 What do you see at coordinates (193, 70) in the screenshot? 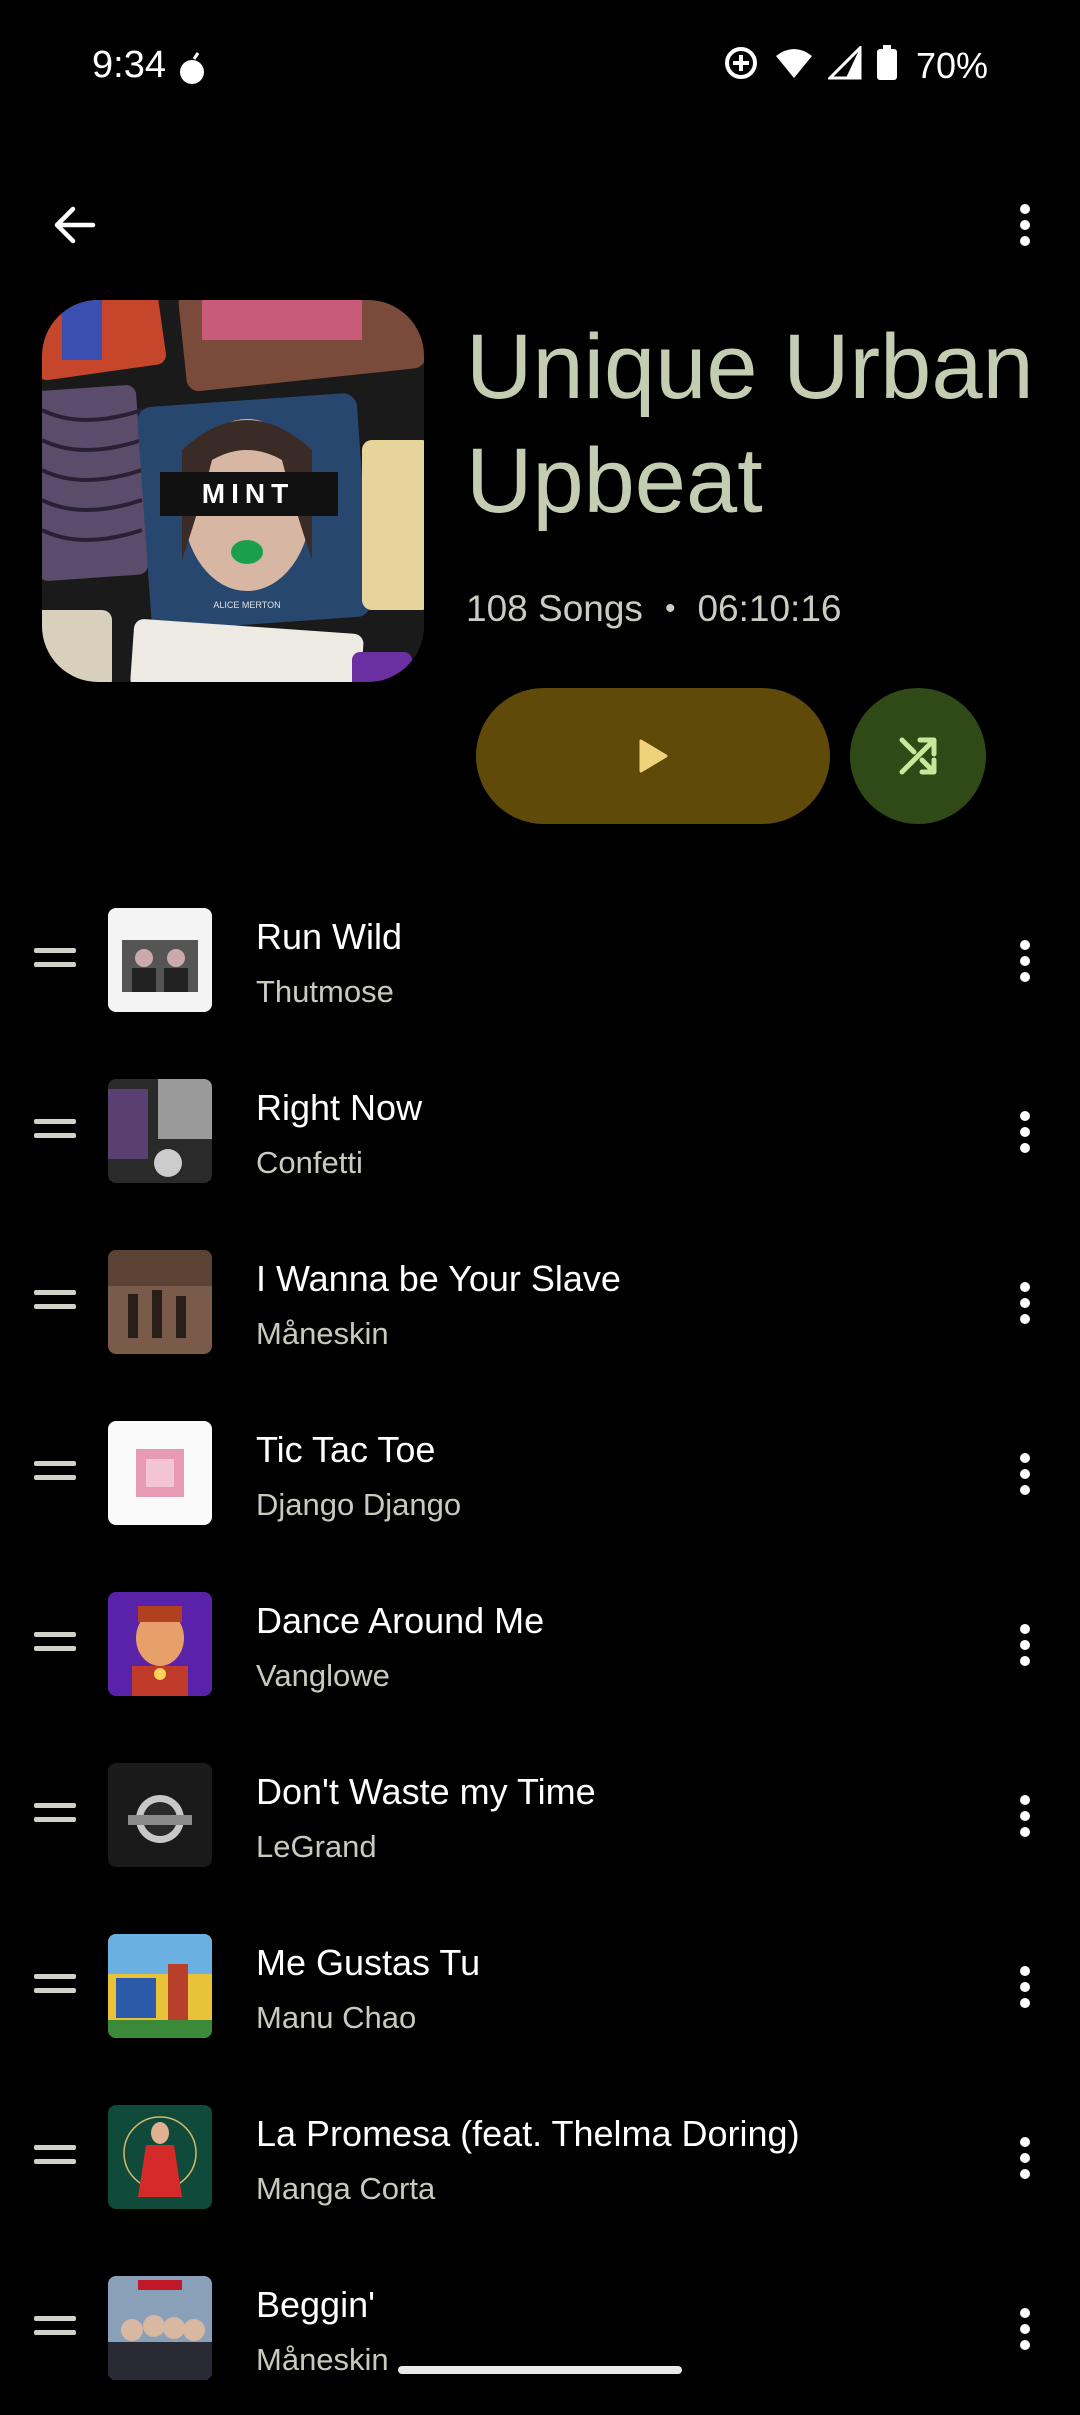
I see `bomb-icon` at bounding box center [193, 70].